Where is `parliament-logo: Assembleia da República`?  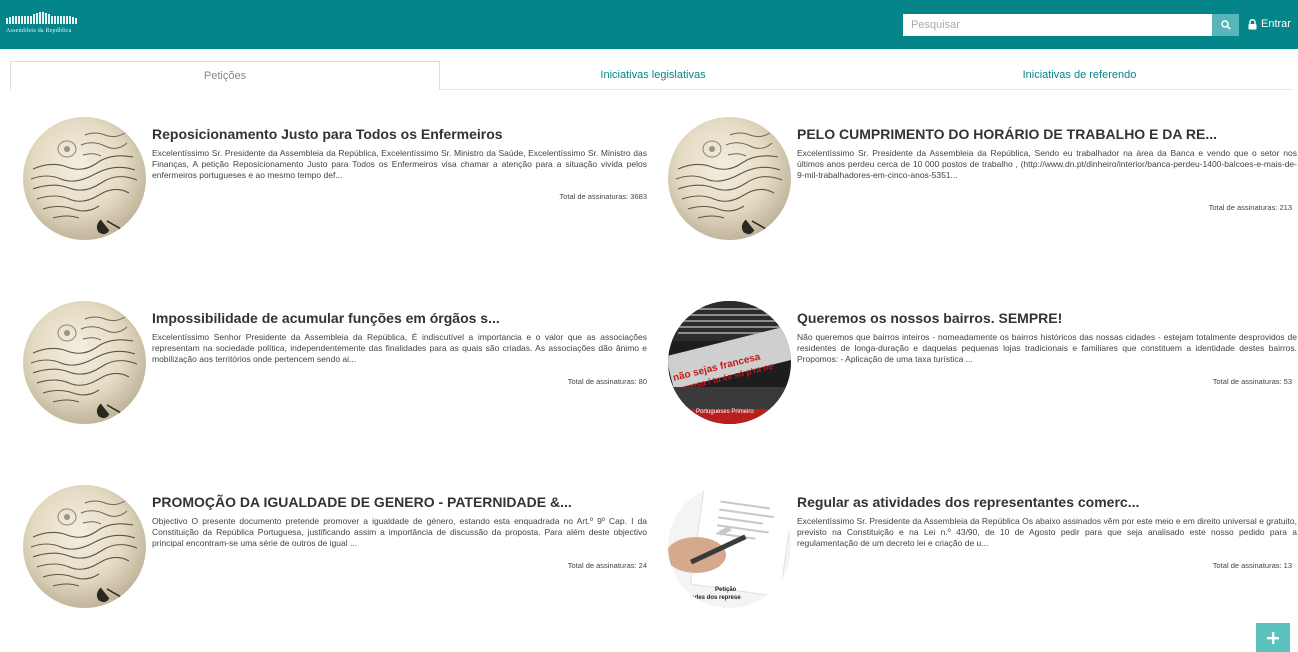 parliament-logo: Assembleia da República is located at coordinates (44, 24).